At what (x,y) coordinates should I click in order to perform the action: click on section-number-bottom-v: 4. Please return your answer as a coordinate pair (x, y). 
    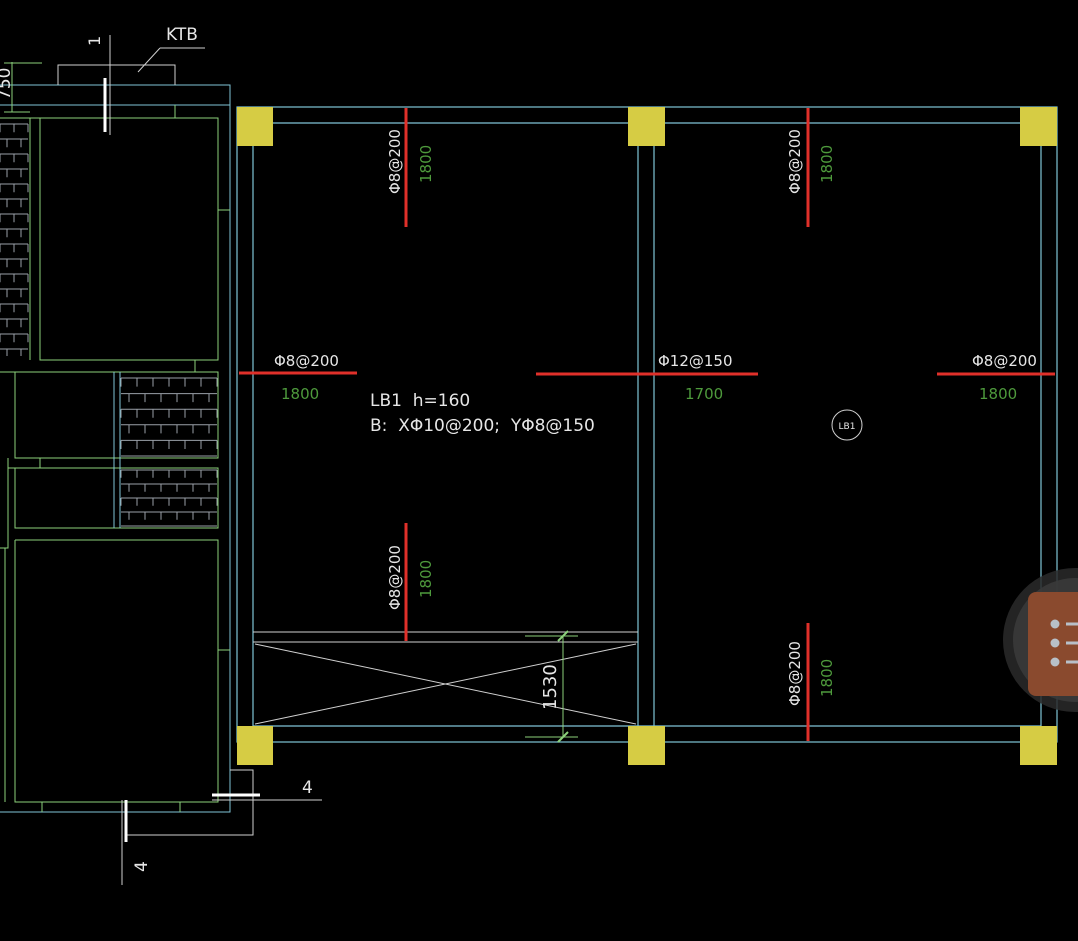
    Looking at the image, I should click on (142, 866).